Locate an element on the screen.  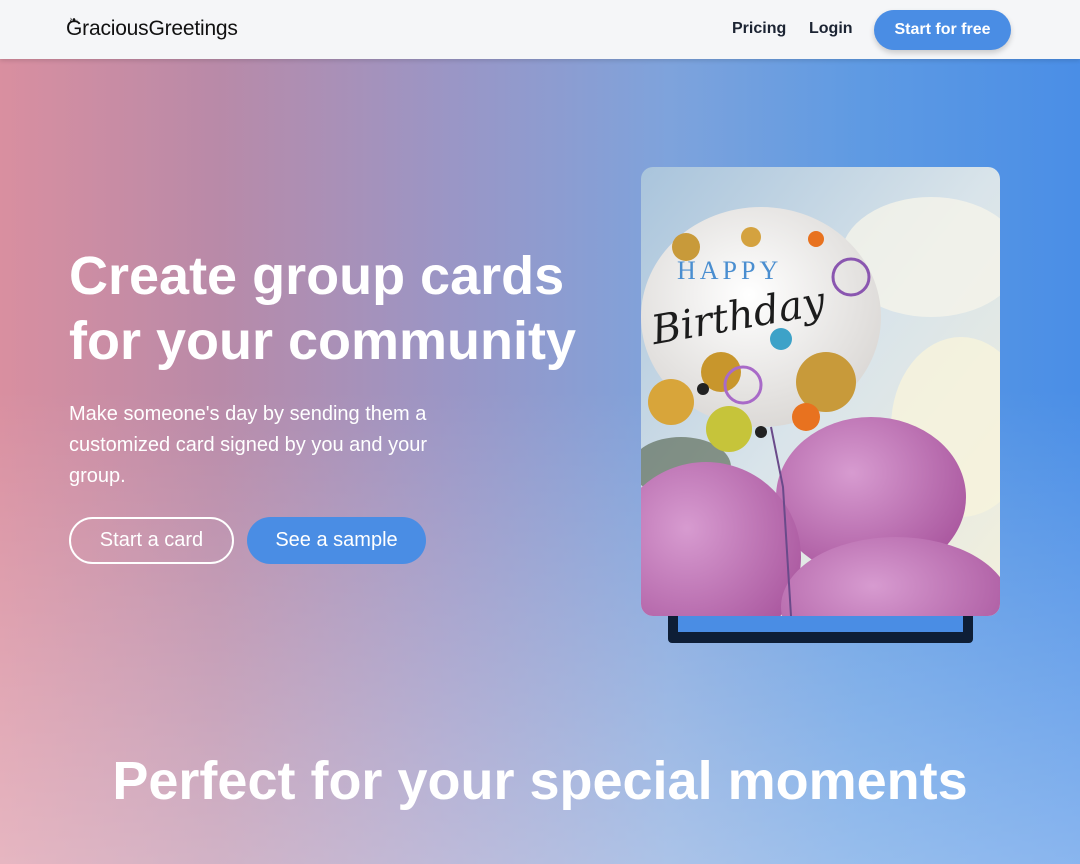
start-a-card-button: Start a card is located at coordinates (151, 540).